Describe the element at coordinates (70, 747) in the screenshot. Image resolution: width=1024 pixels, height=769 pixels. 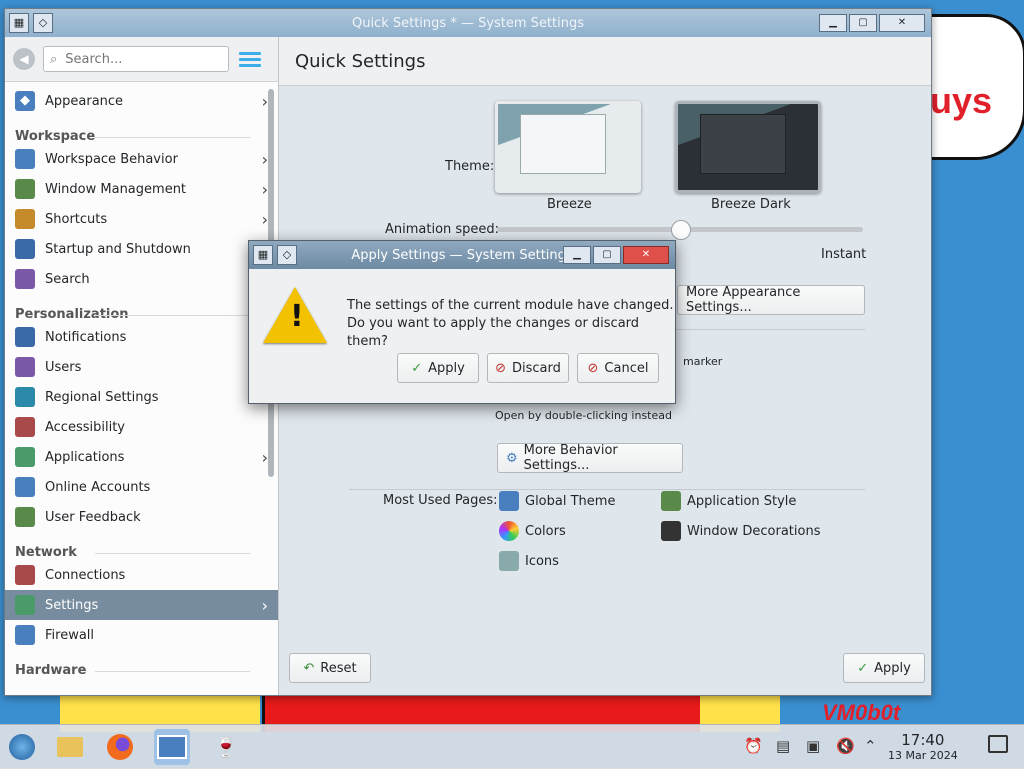
I see `file-manager-icon` at that location.